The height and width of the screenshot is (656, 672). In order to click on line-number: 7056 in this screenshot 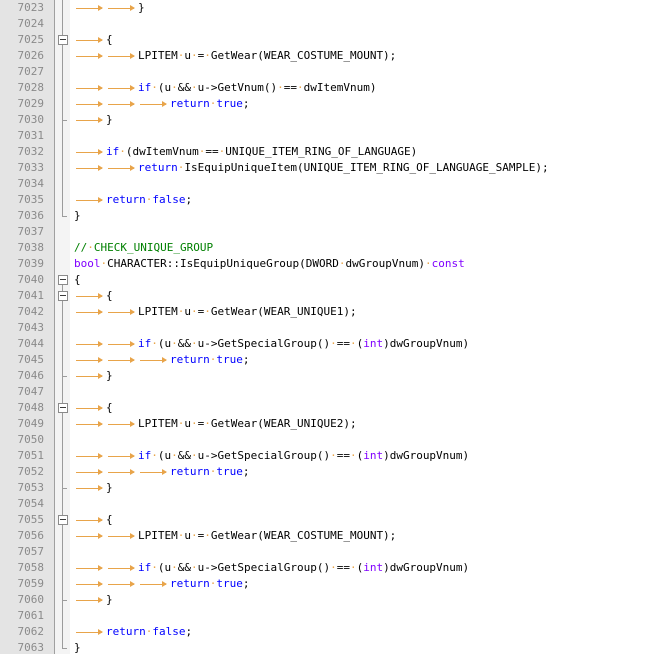, I will do `click(31, 535)`.